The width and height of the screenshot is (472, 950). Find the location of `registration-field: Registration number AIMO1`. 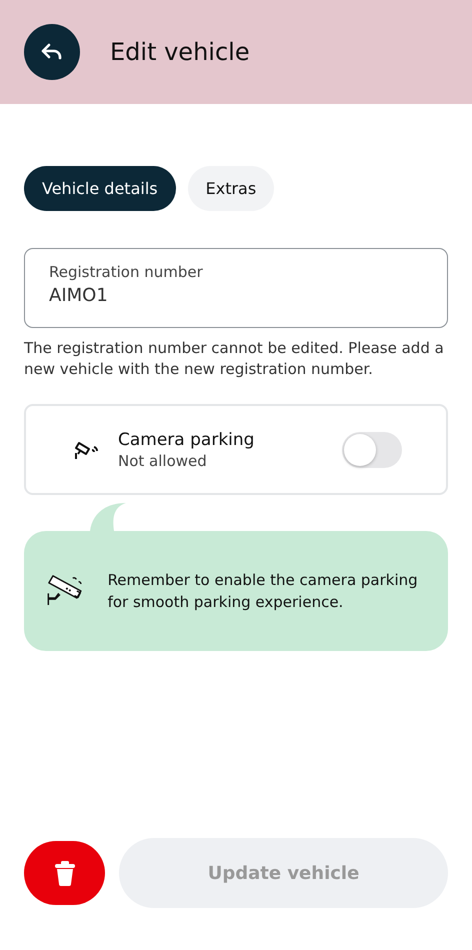

registration-field: Registration number AIMO1 is located at coordinates (236, 288).